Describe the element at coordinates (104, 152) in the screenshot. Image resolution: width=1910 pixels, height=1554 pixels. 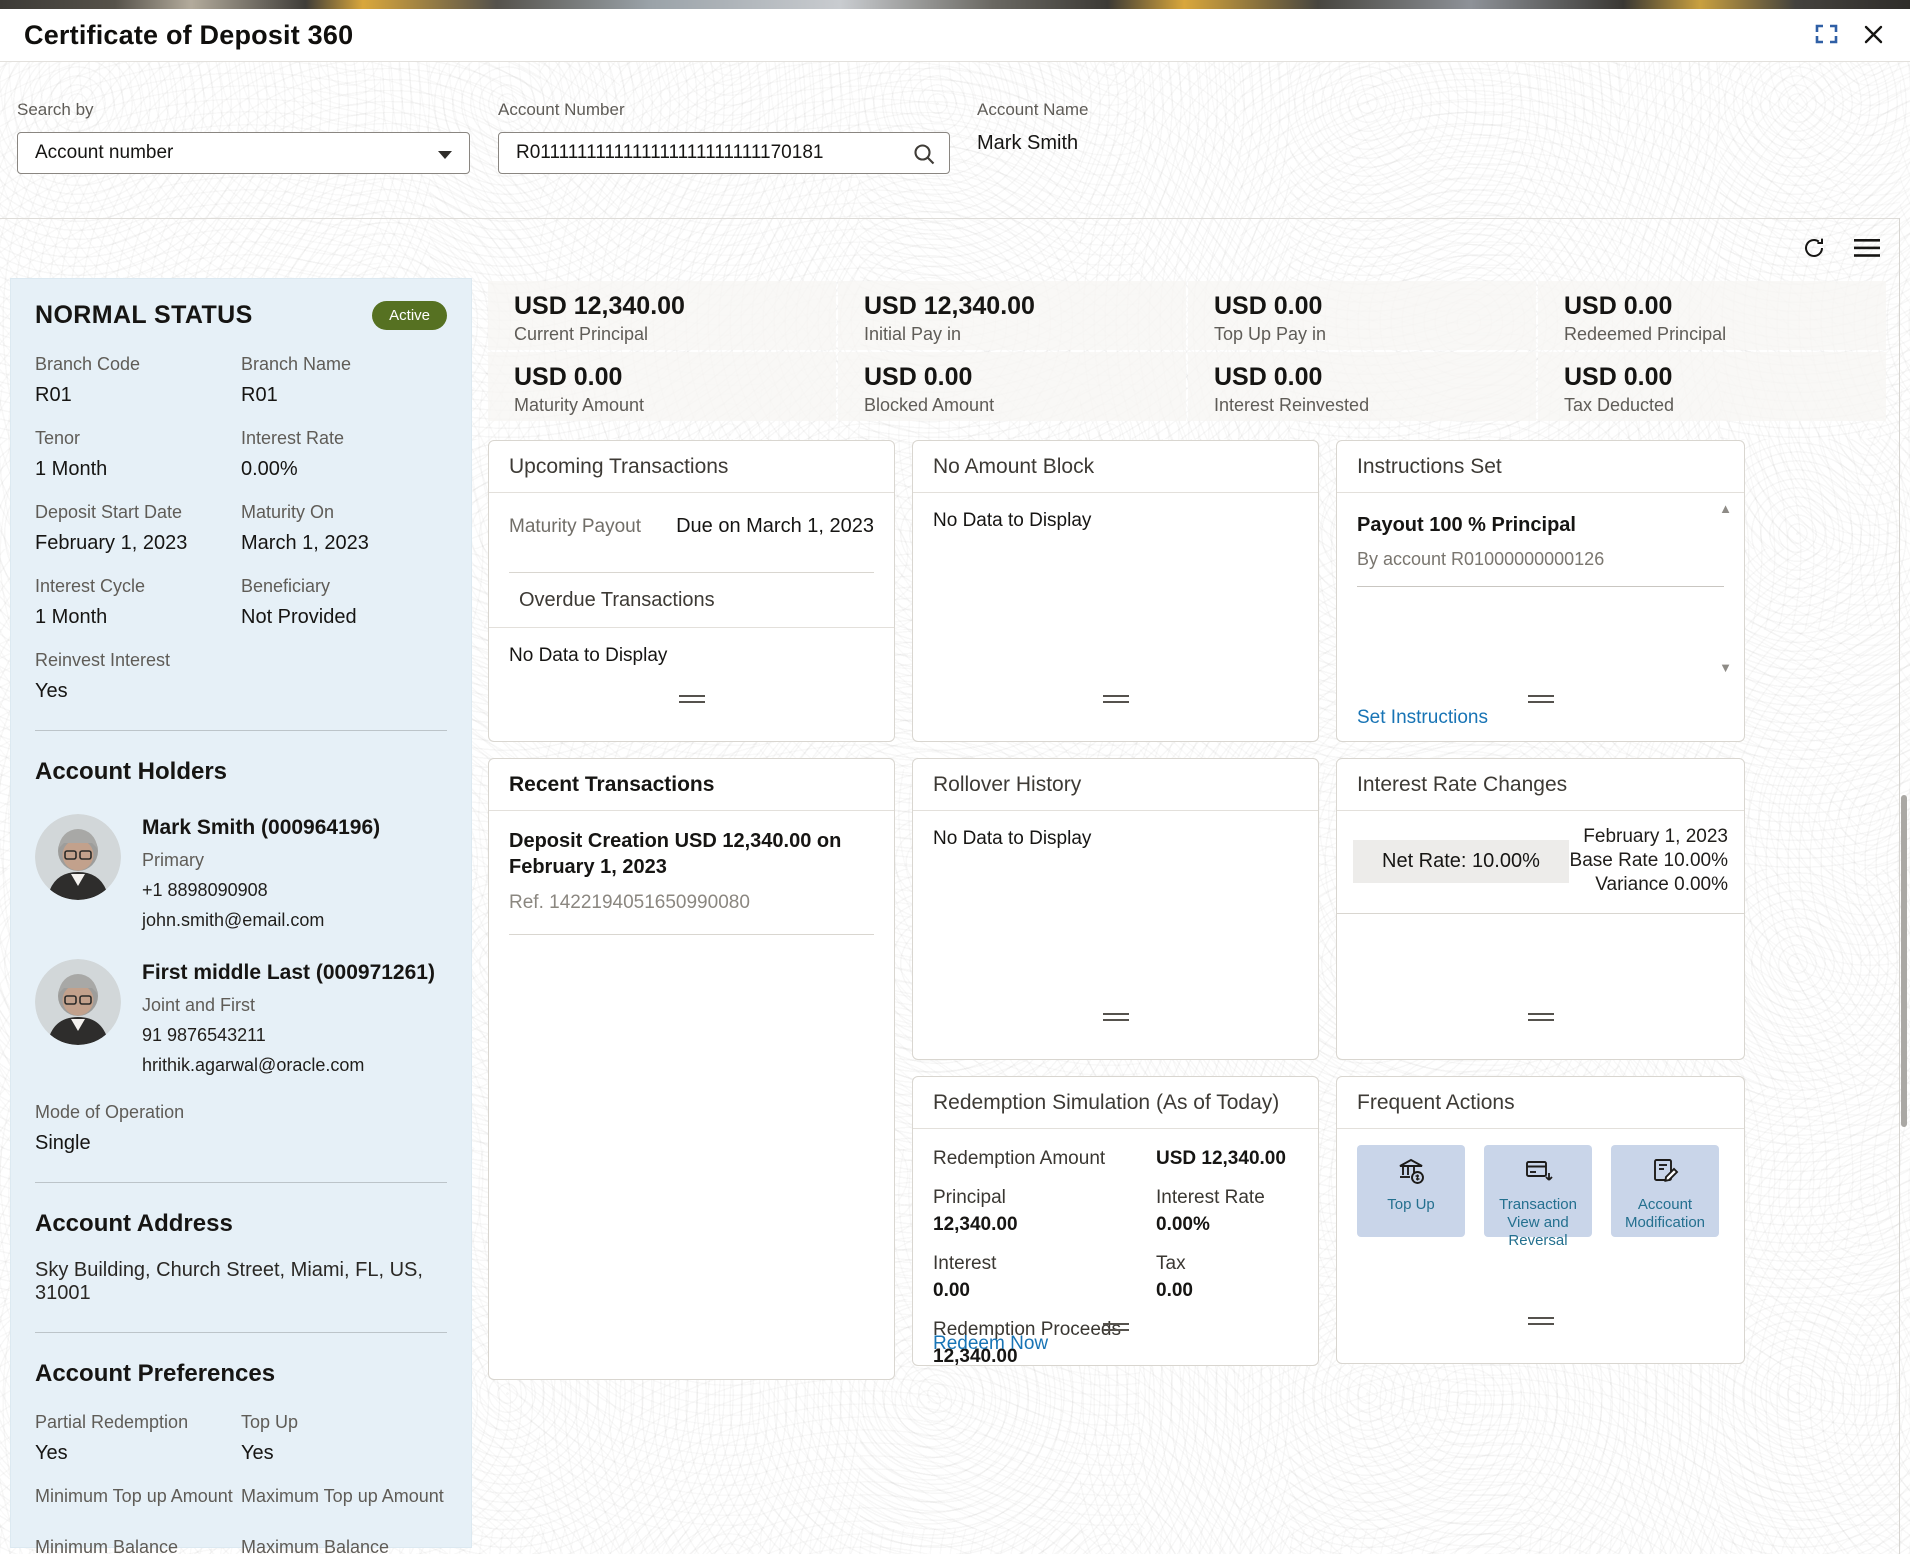
I see `search-by-selected-value: Account number` at that location.